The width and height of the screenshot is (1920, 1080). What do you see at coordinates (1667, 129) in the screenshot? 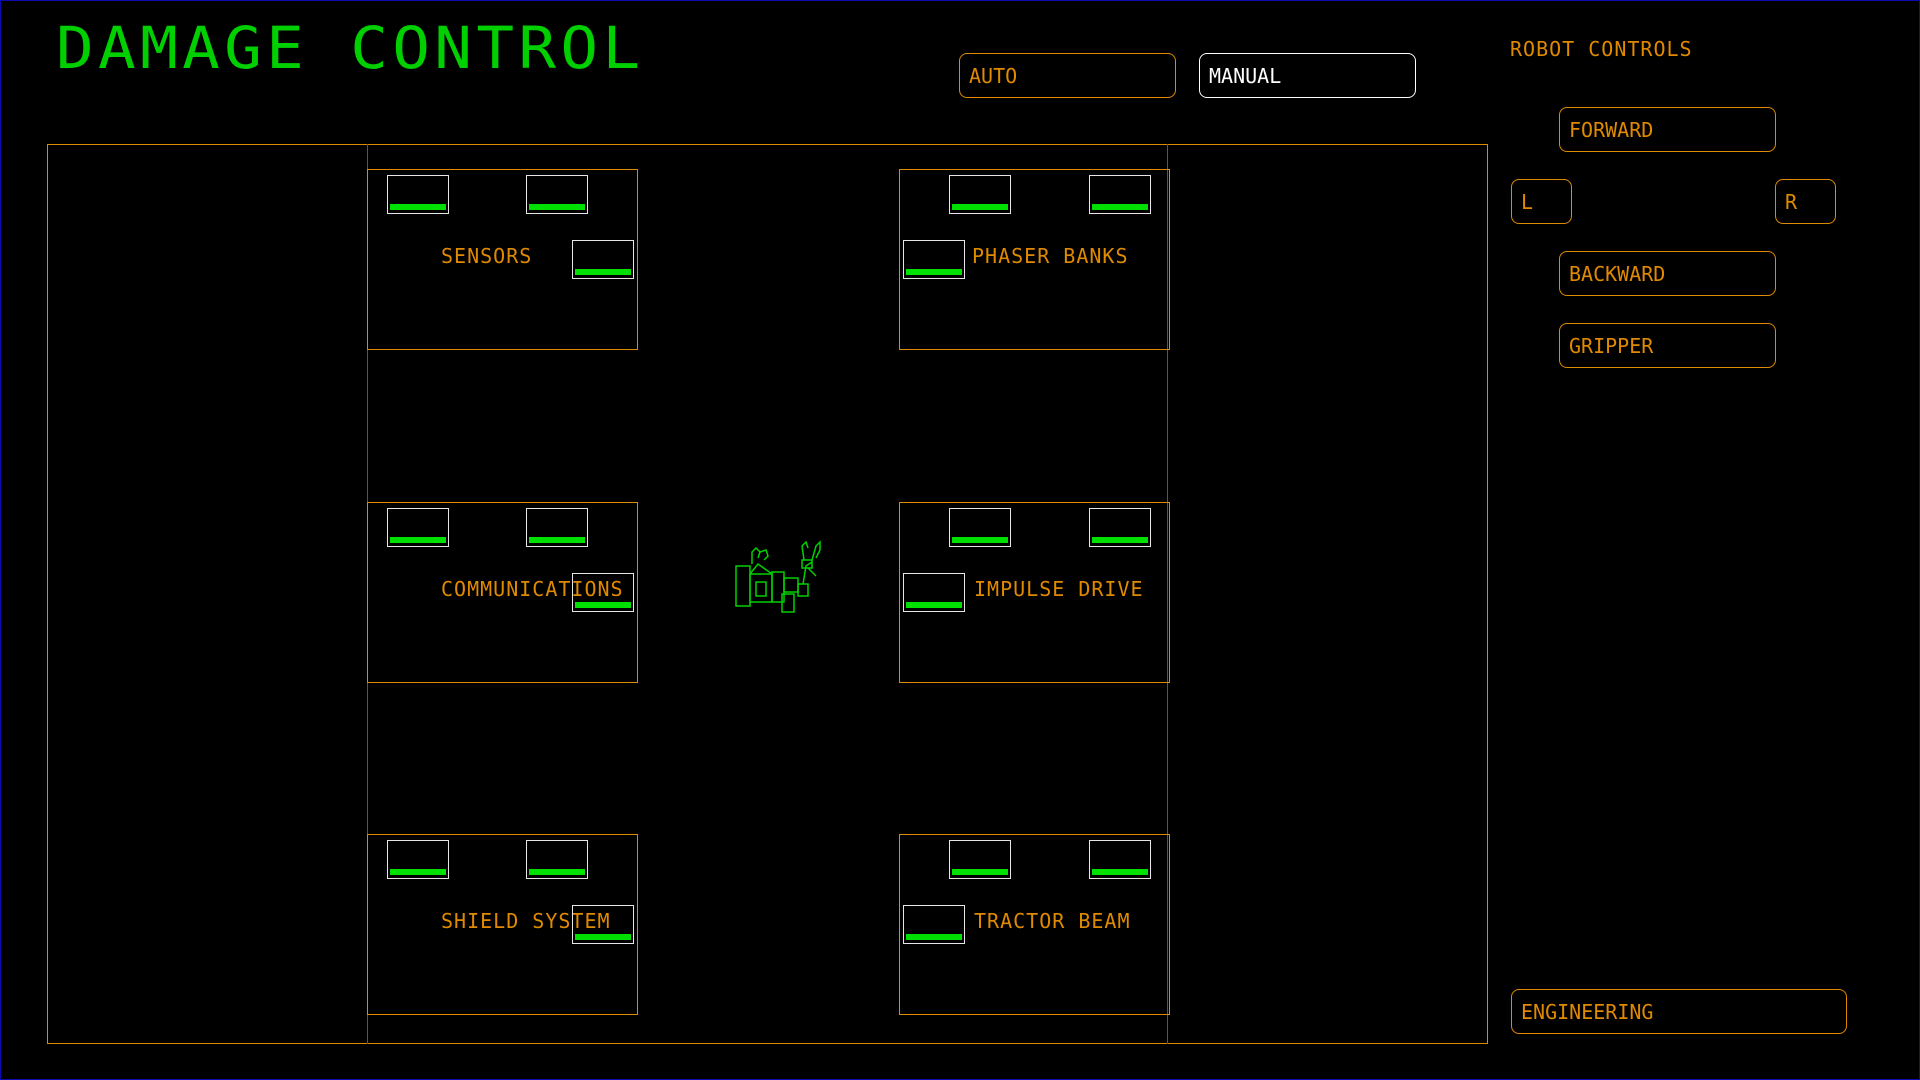
I see `forward-button: FORWARD` at bounding box center [1667, 129].